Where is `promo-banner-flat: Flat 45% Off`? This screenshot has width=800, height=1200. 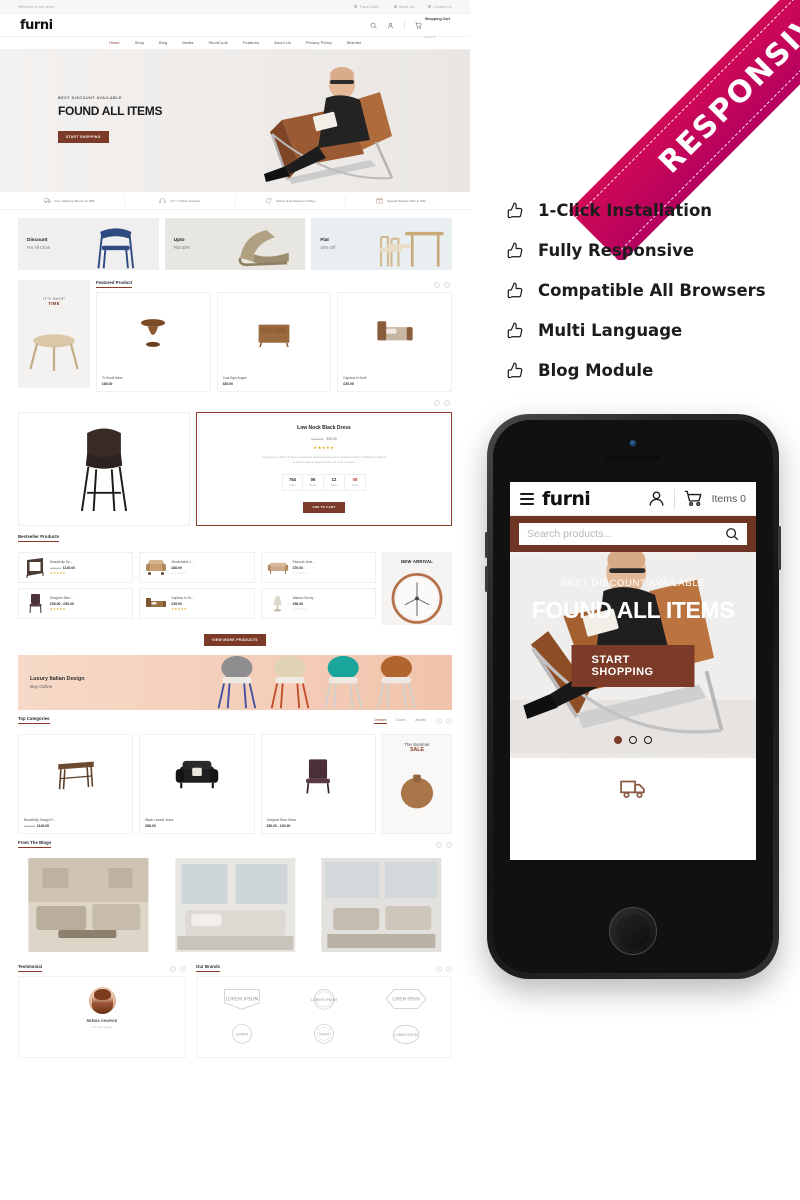 promo-banner-flat: Flat 45% Off is located at coordinates (382, 244).